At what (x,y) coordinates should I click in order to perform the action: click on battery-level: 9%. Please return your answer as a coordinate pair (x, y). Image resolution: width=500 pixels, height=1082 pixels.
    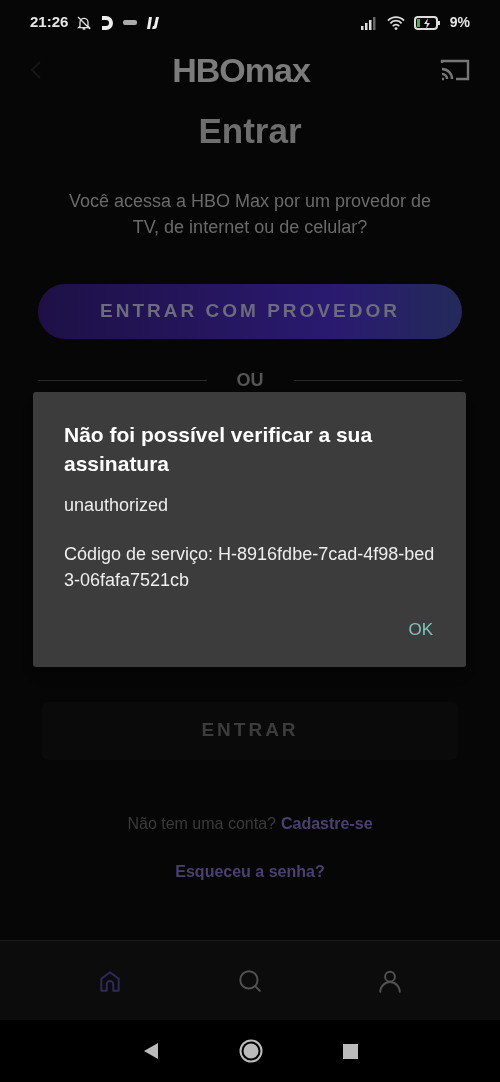
    Looking at the image, I should click on (459, 22).